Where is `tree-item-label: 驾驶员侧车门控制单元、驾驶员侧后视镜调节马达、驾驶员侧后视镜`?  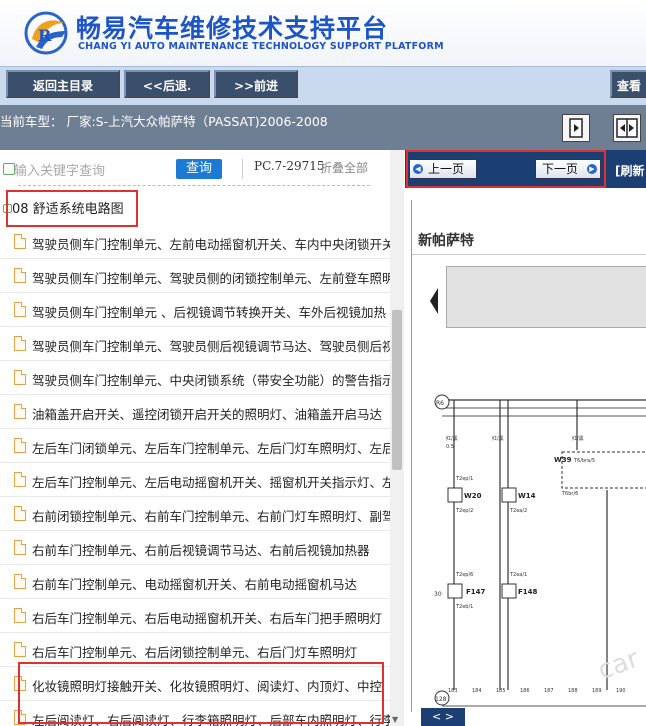 tree-item-label: 驾驶员侧车门控制单元、驾驶员侧后视镜调节马达、驾驶员侧后视镜 is located at coordinates (211, 346).